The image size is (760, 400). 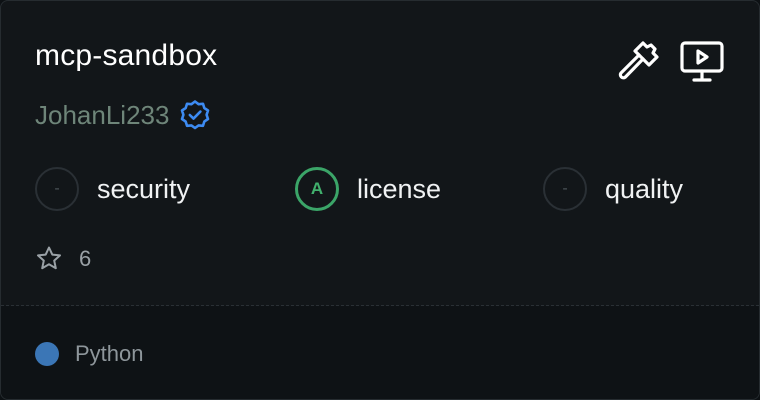 I want to click on author-name: JohanLi233, so click(x=102, y=115).